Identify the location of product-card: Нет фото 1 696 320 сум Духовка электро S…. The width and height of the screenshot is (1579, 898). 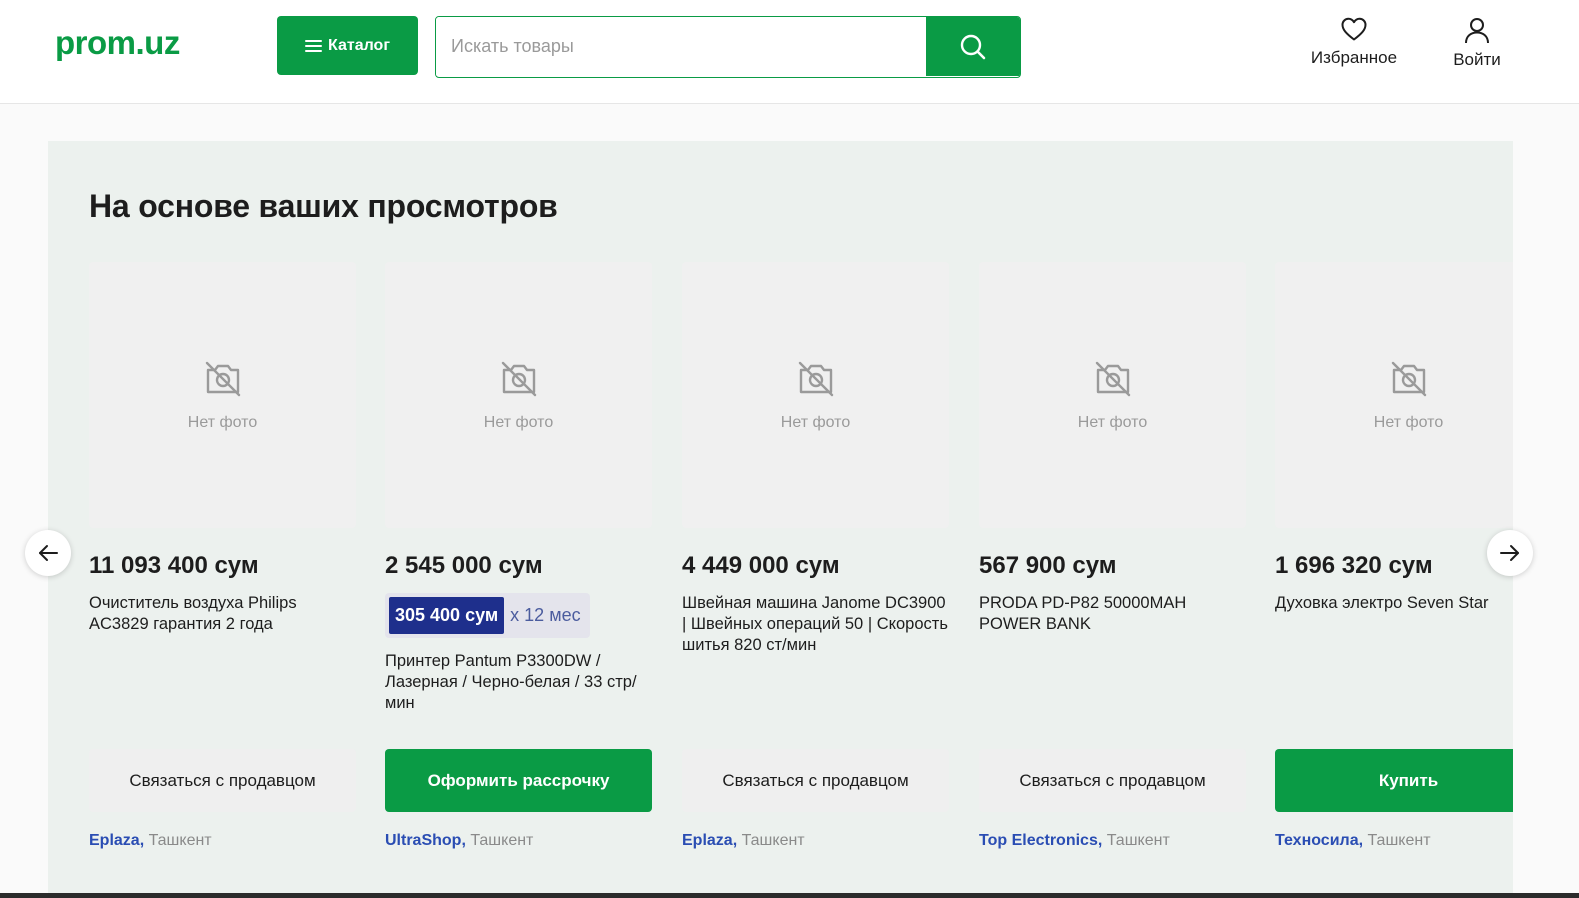
(1394, 572).